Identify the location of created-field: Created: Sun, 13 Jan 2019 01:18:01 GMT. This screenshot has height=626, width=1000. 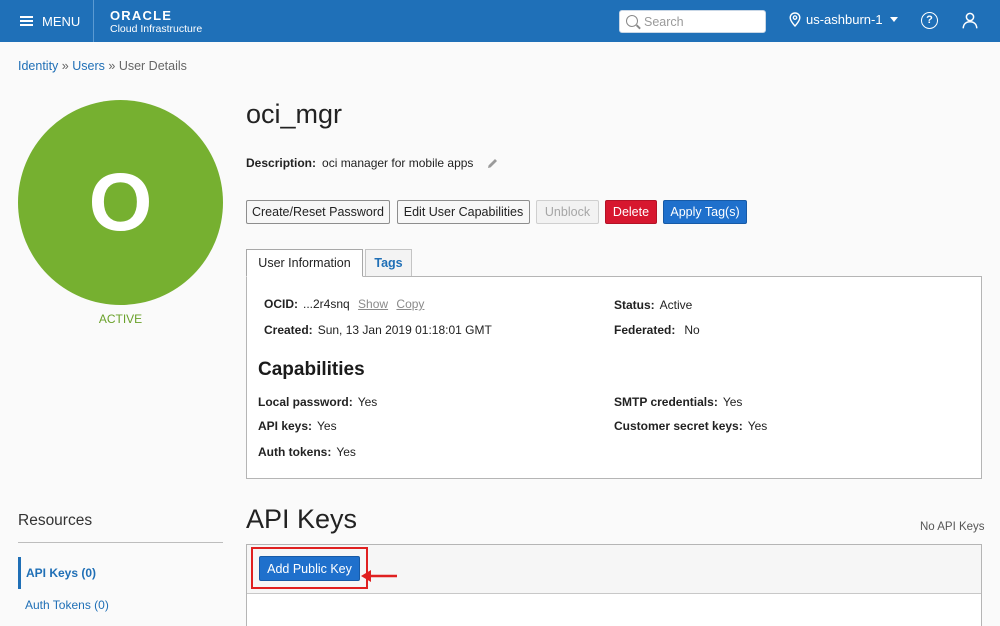
(378, 330).